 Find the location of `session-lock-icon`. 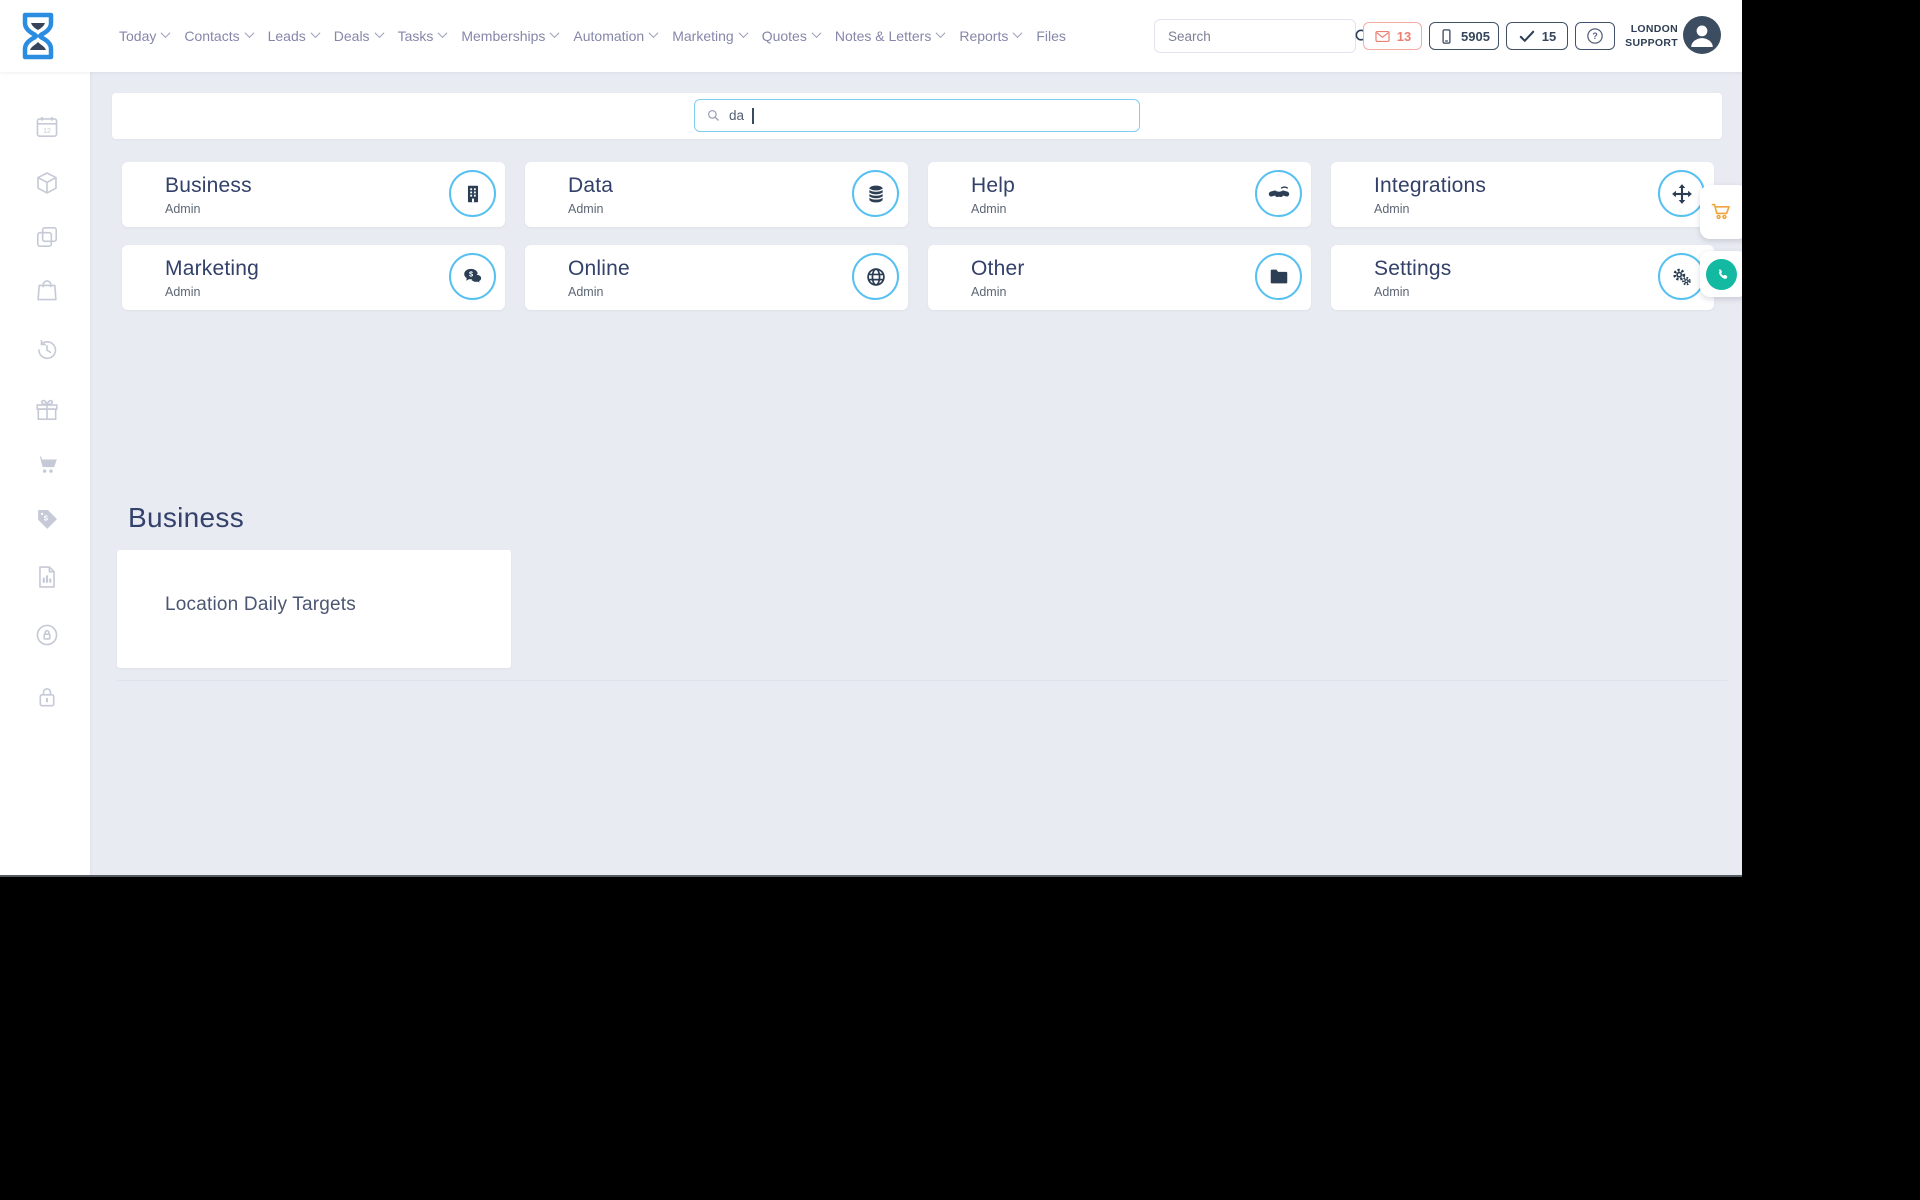

session-lock-icon is located at coordinates (47, 635).